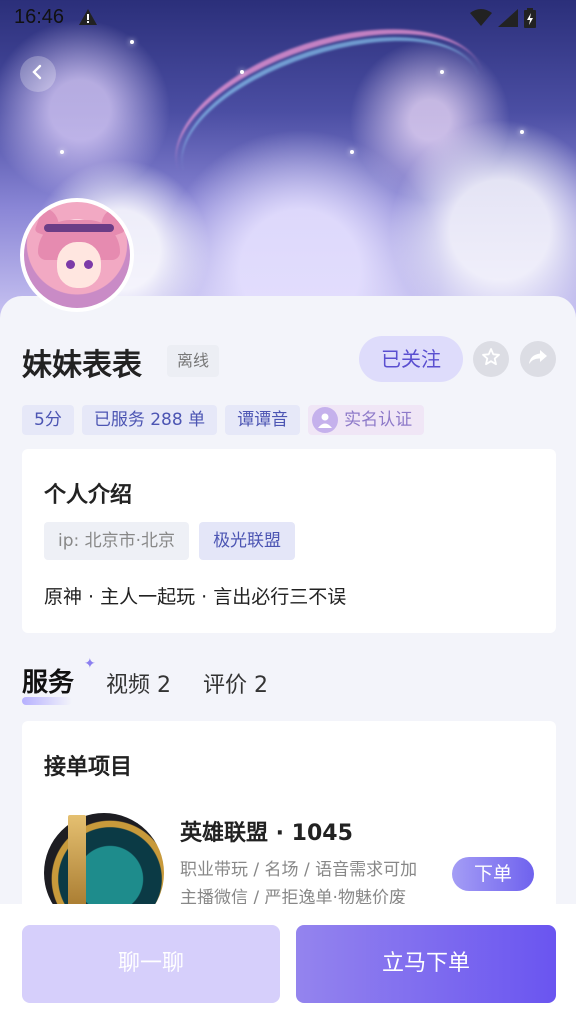 This screenshot has width=576, height=1024. What do you see at coordinates (508, 20) in the screenshot?
I see `signal-icon` at bounding box center [508, 20].